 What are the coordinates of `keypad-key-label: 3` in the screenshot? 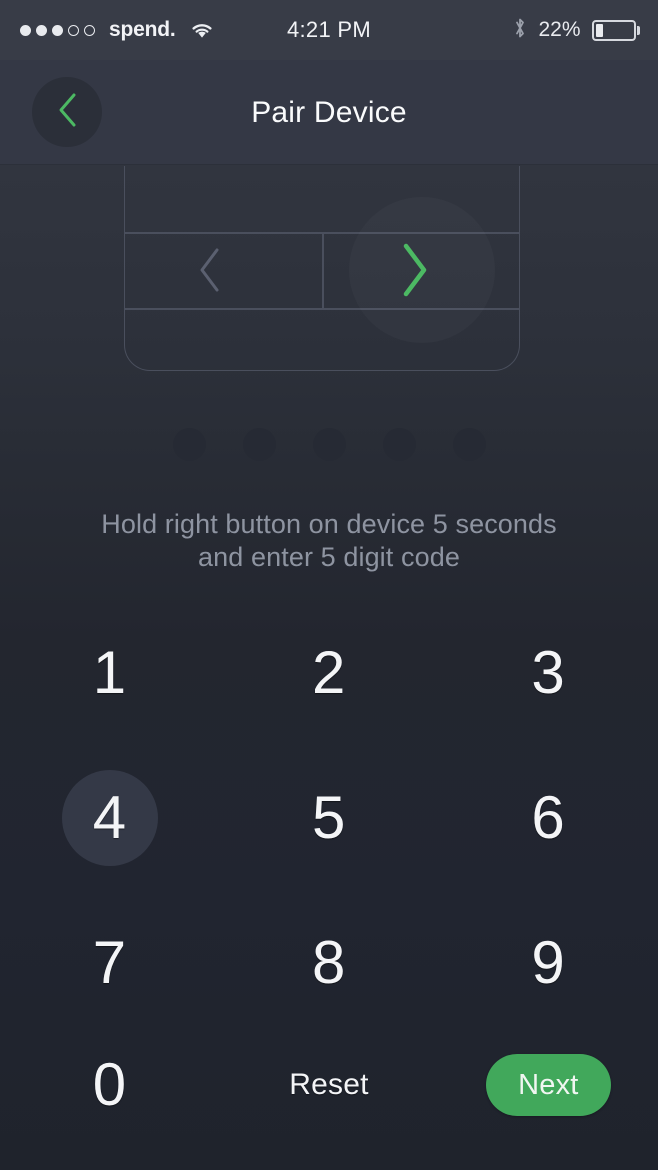 It's located at (548, 672).